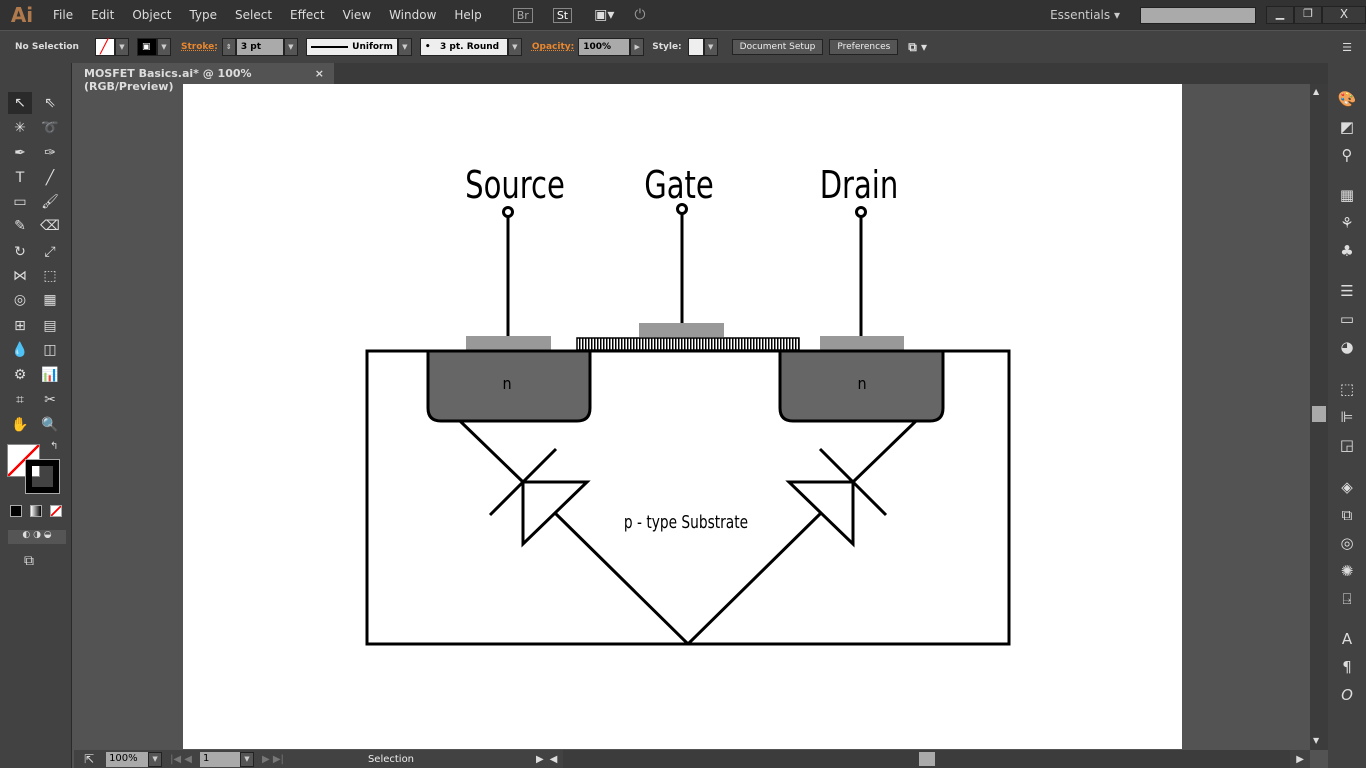  I want to click on status-bar: ⇱ 100% ▼ |◀ ◀ 1 ▼ ▶ ▶| Selection ▶ ◀ ▶, so click(692, 759).